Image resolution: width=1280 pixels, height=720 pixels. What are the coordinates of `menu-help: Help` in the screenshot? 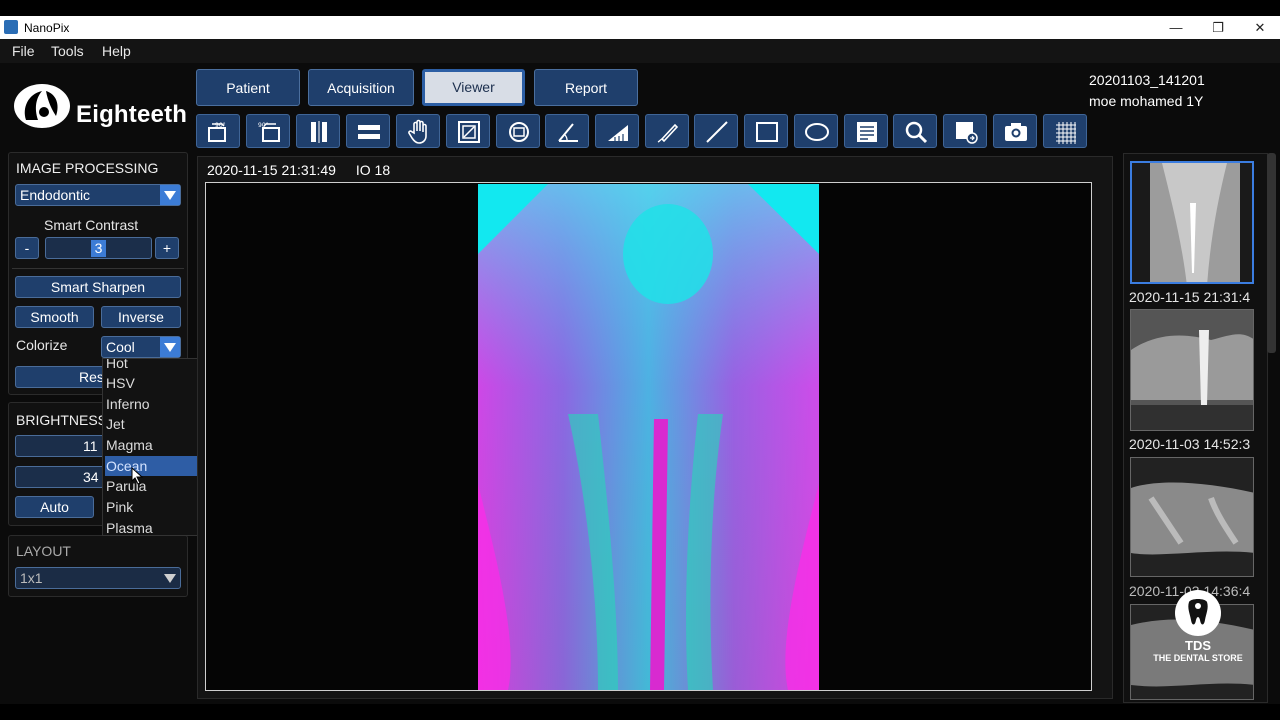 It's located at (116, 51).